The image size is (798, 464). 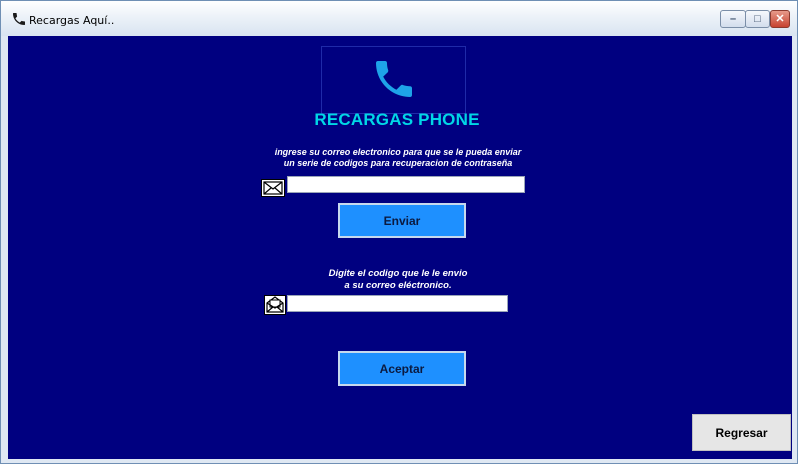 What do you see at coordinates (398, 285) in the screenshot?
I see `verify-instruction-line-2: a su correo eléctronico.` at bounding box center [398, 285].